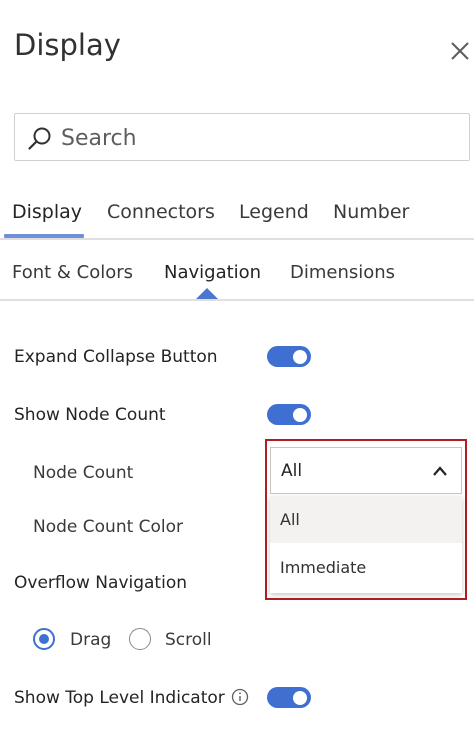  I want to click on node-count-options: All Immediate, so click(366, 544).